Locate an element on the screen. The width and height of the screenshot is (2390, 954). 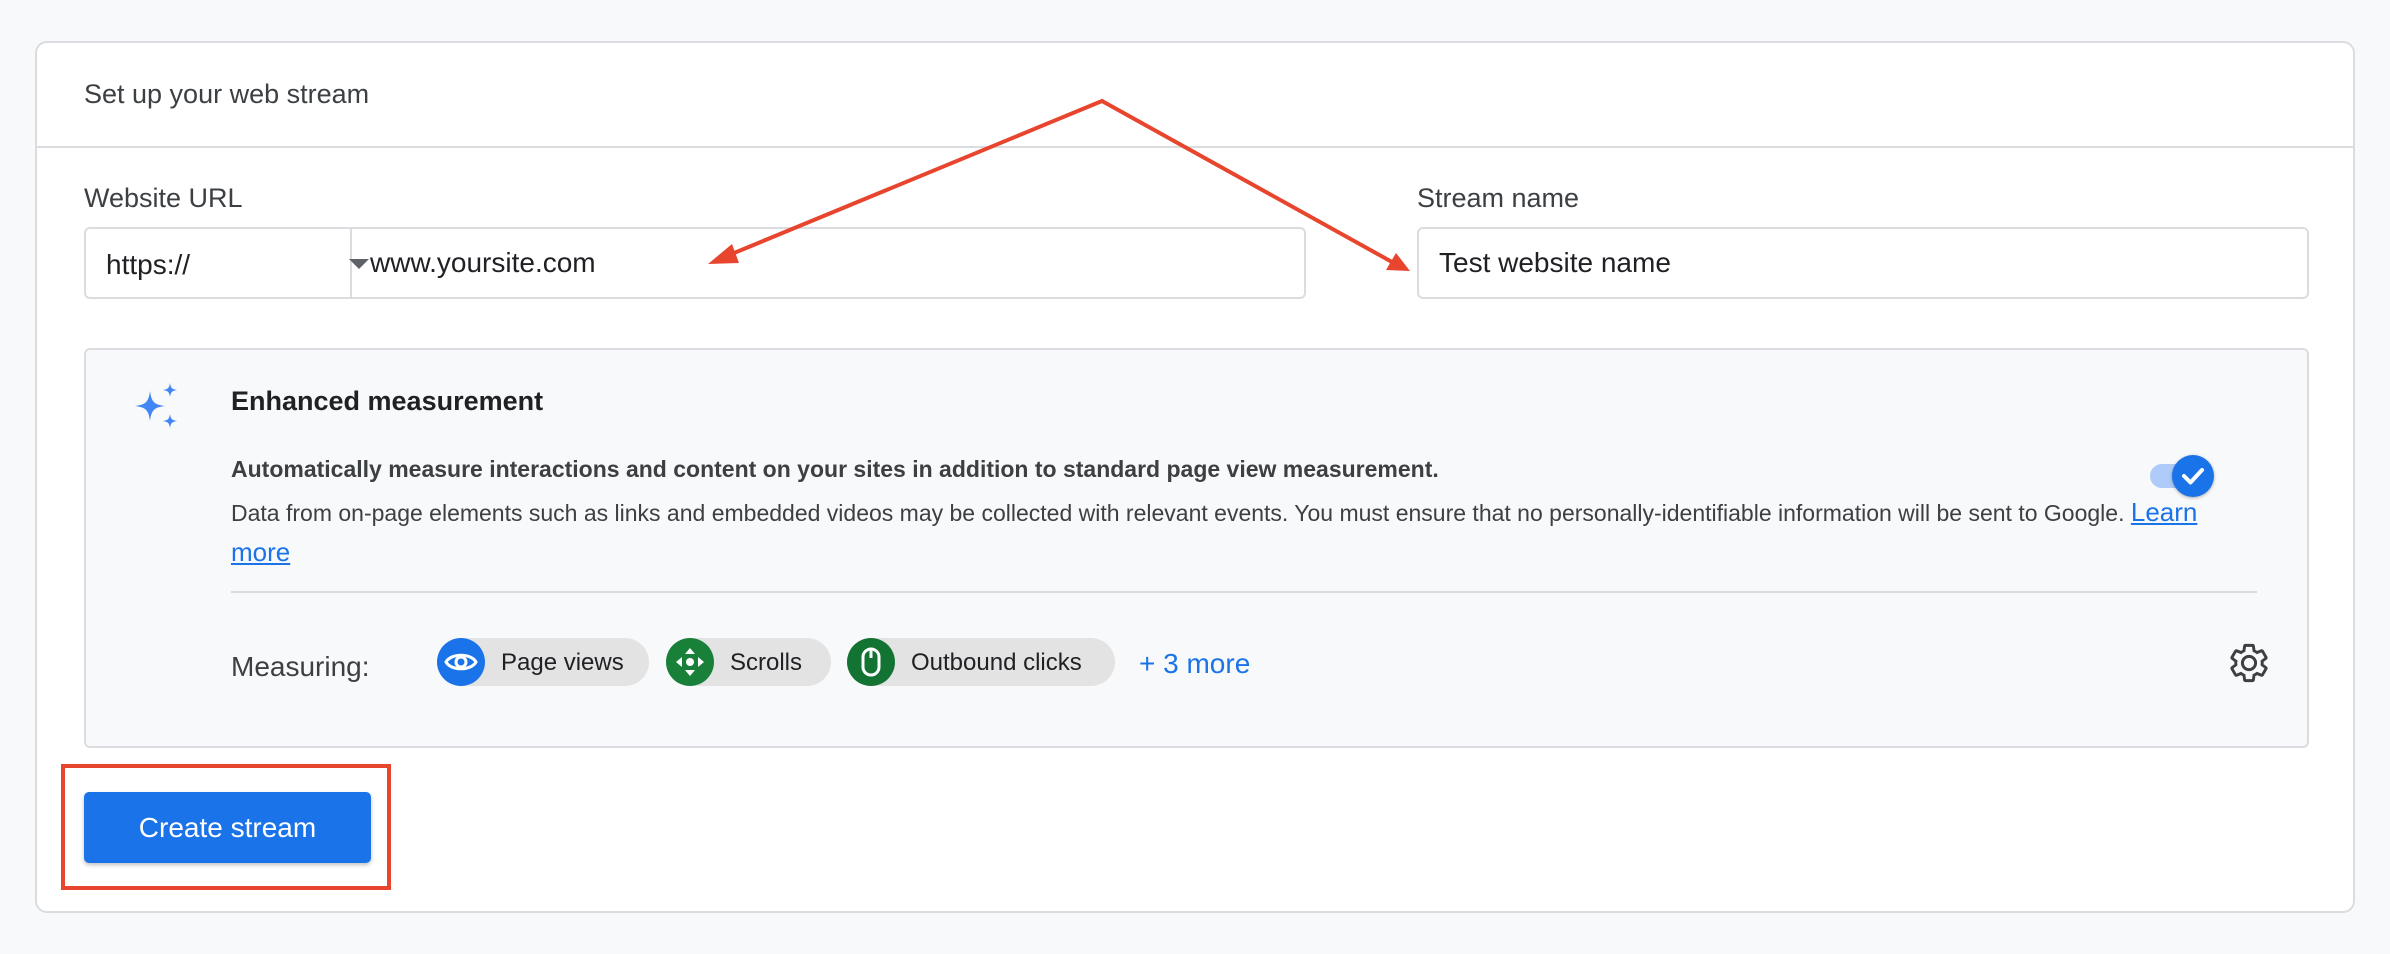
chip-page-views: Page views is located at coordinates (543, 662).